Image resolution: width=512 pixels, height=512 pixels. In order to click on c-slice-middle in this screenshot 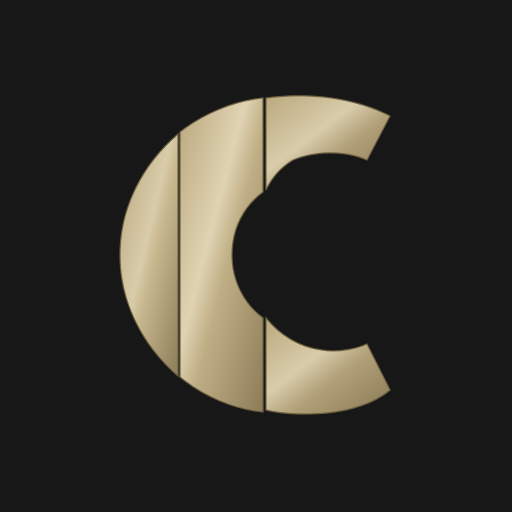, I will do `click(221, 255)`.